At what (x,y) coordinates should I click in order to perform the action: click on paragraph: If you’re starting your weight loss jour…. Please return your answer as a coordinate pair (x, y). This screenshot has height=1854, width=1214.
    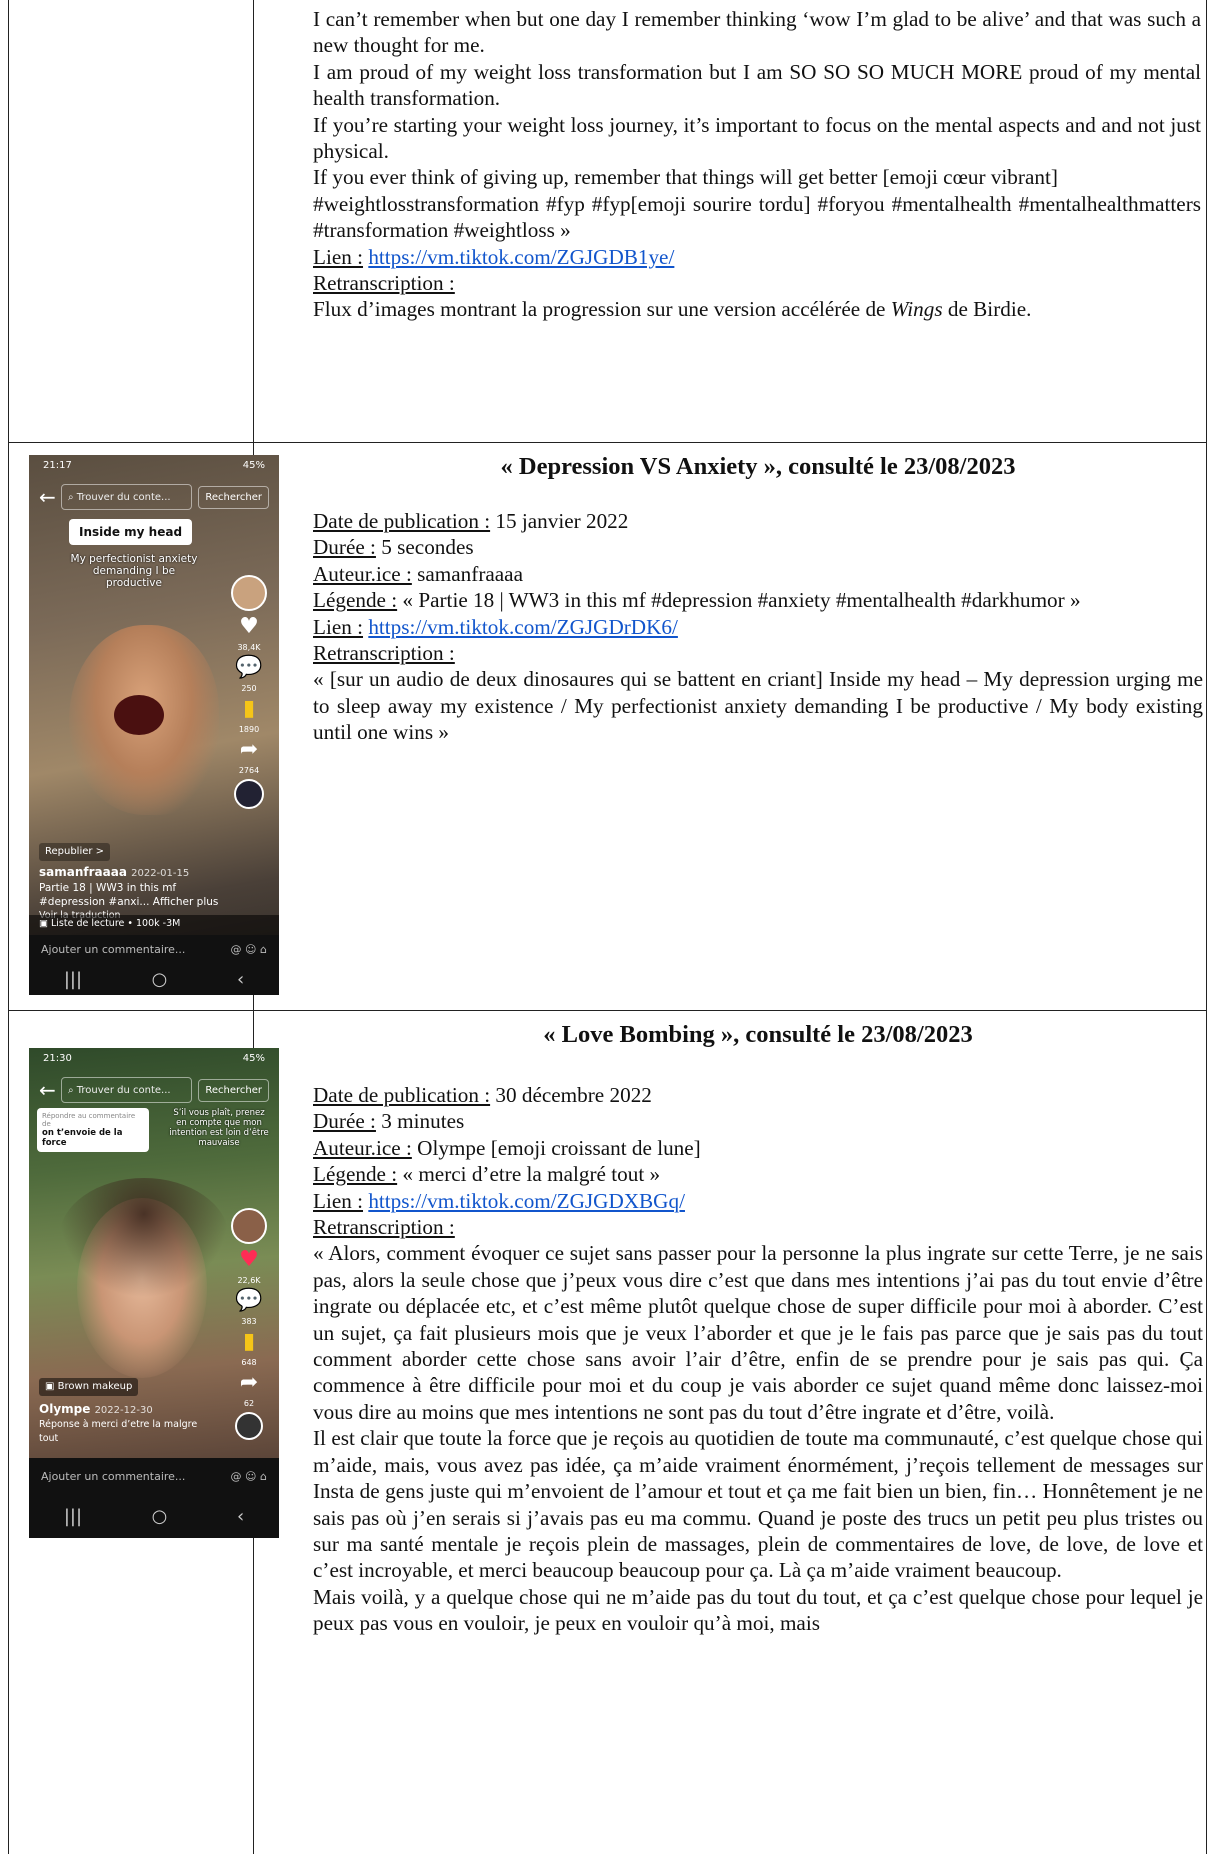
    Looking at the image, I should click on (757, 138).